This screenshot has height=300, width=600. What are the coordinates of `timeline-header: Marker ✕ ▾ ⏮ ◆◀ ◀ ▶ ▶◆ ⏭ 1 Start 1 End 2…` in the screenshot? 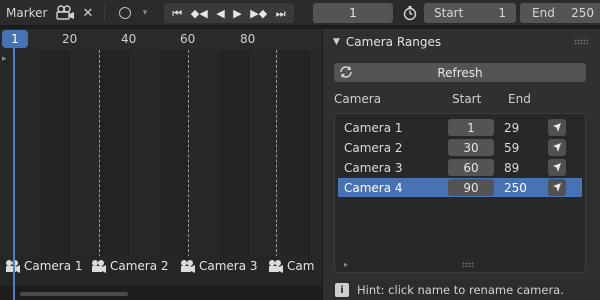 It's located at (300, 13).